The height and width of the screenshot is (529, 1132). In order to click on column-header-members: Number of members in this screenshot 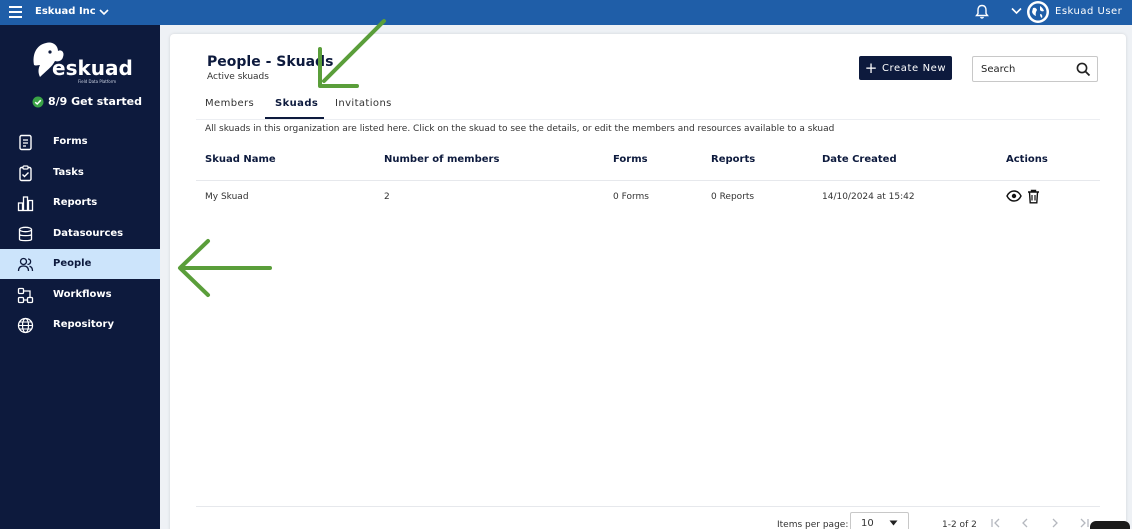, I will do `click(441, 159)`.